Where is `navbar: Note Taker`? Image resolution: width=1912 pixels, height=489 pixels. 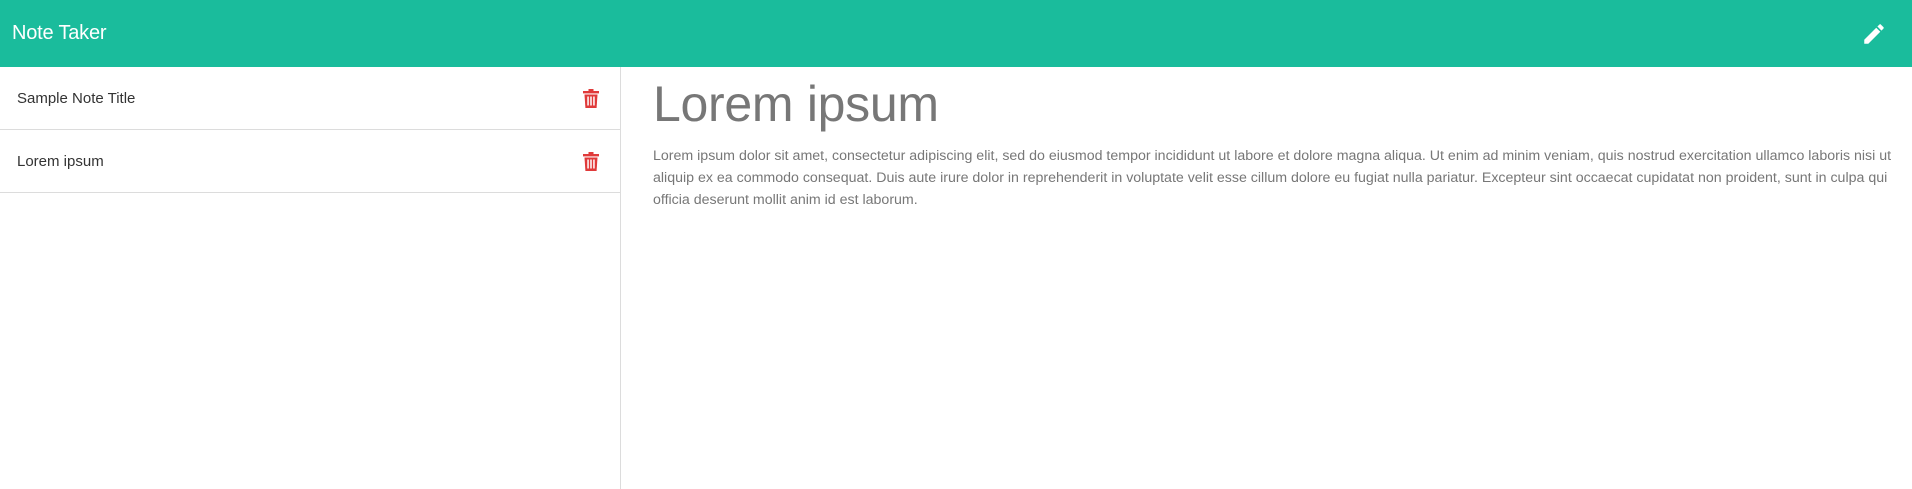 navbar: Note Taker is located at coordinates (956, 33).